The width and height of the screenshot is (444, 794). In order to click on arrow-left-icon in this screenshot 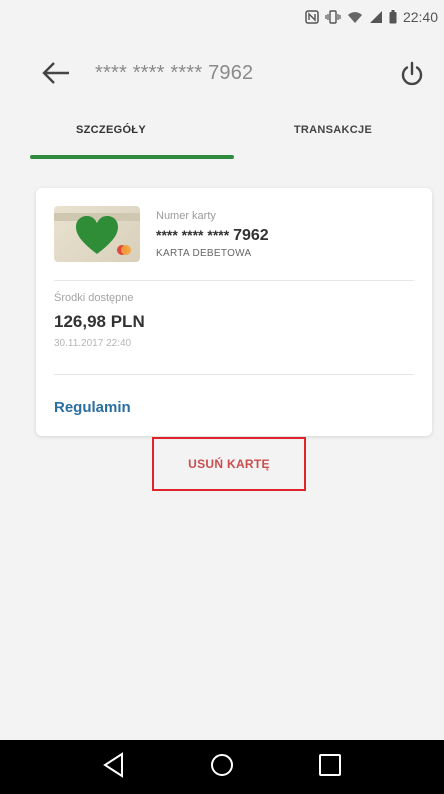, I will do `click(56, 75)`.